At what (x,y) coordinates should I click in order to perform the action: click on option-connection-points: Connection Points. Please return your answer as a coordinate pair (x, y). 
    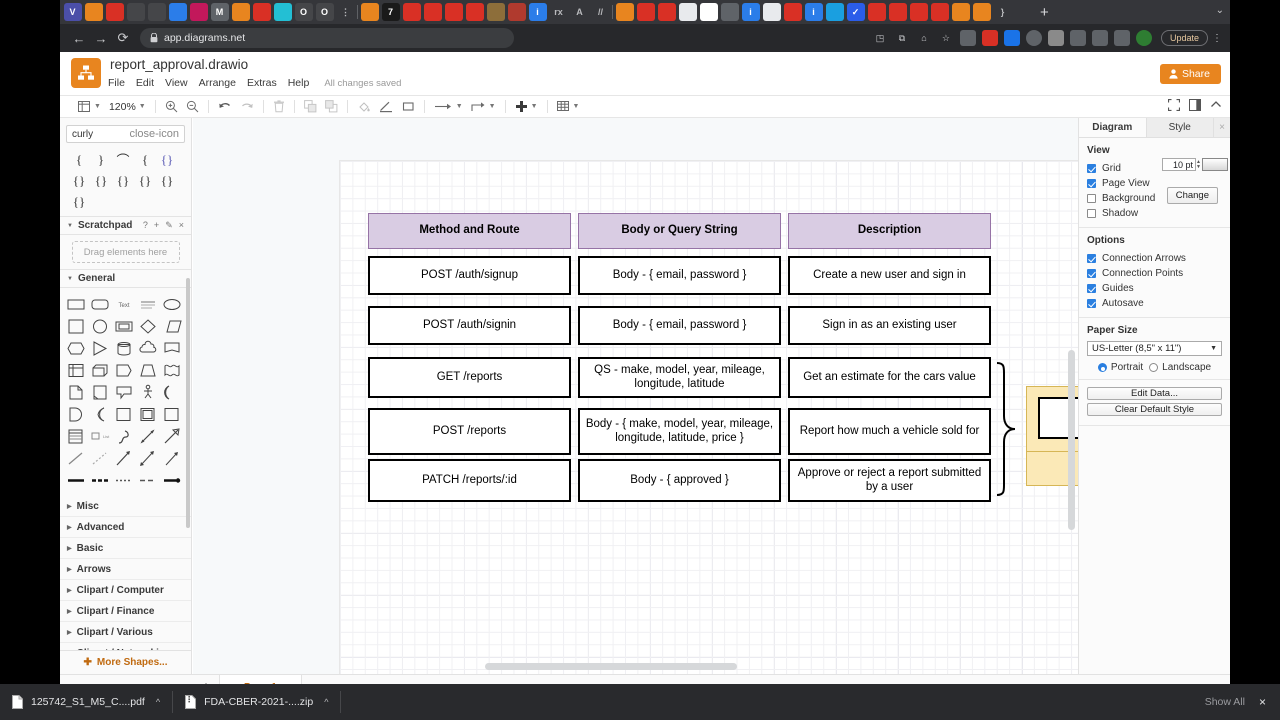
    Looking at the image, I should click on (1154, 273).